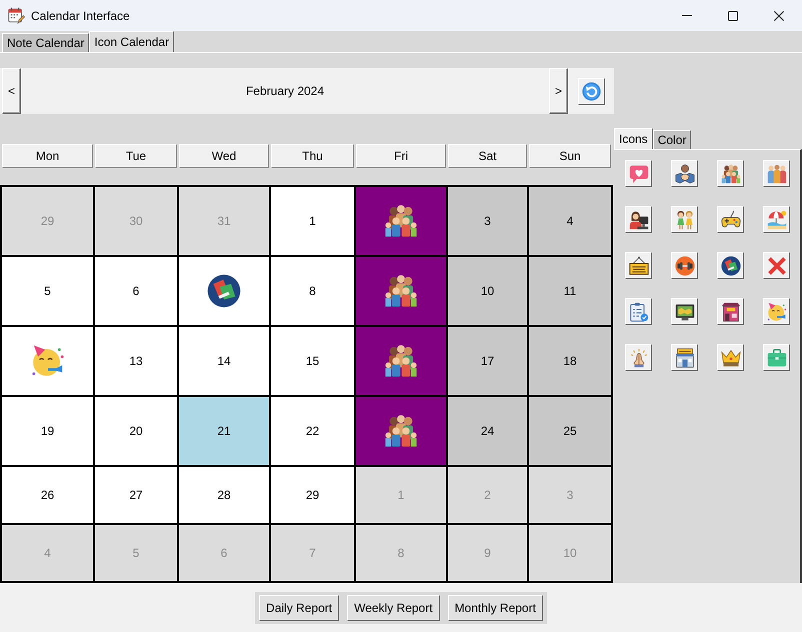 The image size is (802, 632). Describe the element at coordinates (687, 15) in the screenshot. I see `minimize-icon` at that location.